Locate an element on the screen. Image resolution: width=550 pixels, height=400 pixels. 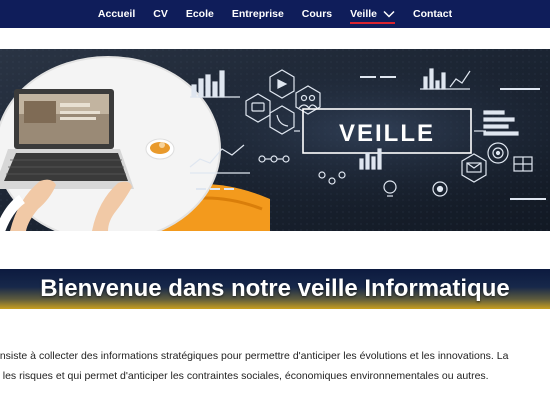
nav-item-veille-label: Veille is located at coordinates (363, 14).